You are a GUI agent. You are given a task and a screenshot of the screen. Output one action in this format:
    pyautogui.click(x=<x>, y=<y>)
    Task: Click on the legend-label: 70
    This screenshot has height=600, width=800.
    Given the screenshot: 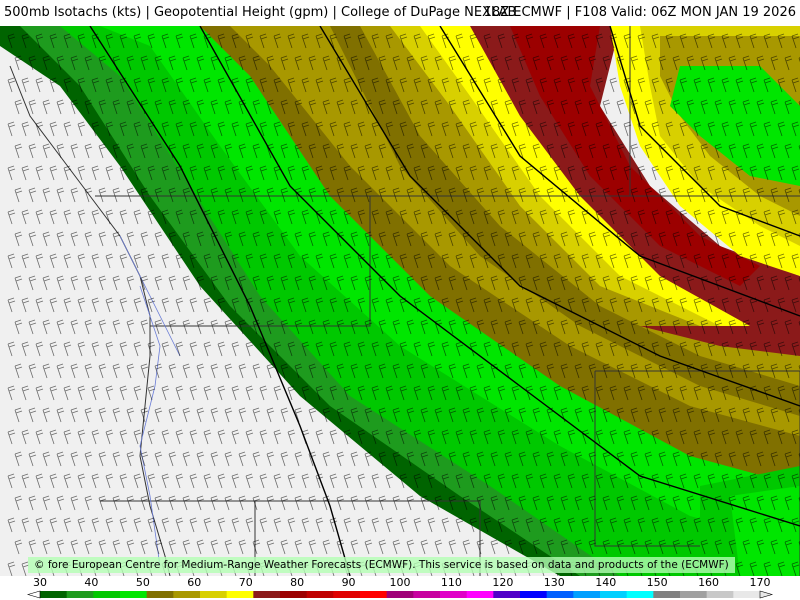 What is the action you would take?
    pyautogui.click(x=246, y=582)
    